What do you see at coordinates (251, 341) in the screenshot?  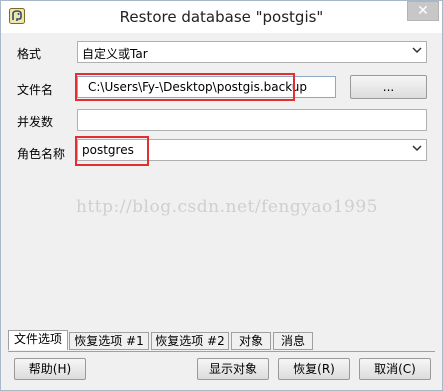 I see `tab-objects: 对象` at bounding box center [251, 341].